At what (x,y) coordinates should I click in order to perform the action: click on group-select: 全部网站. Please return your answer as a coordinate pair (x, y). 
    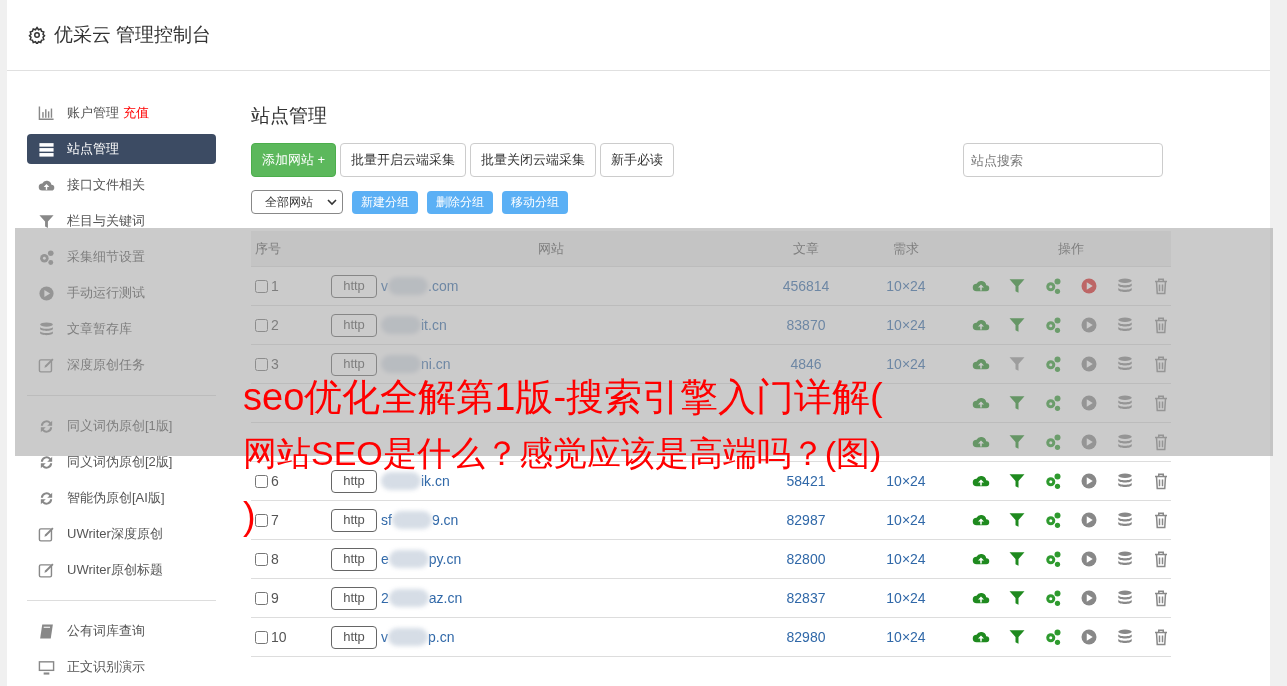
    Looking at the image, I should click on (297, 202).